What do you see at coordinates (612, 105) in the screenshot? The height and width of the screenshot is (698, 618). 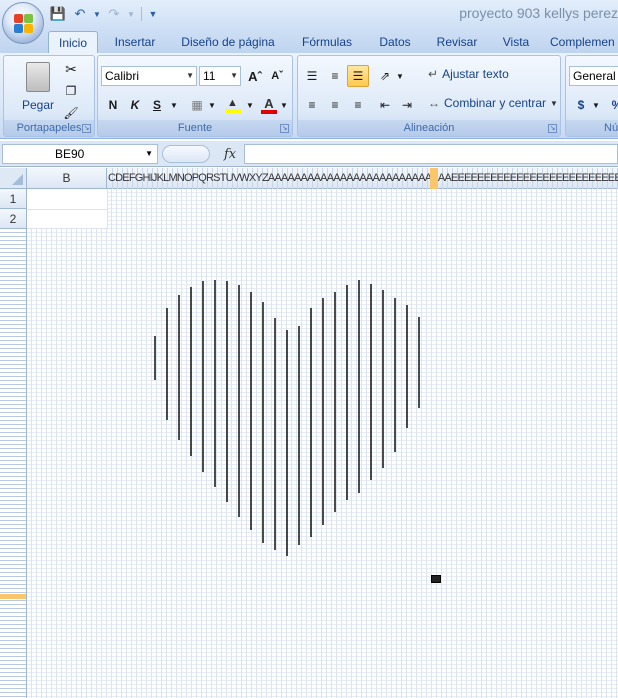 I see `percent-button: %` at bounding box center [612, 105].